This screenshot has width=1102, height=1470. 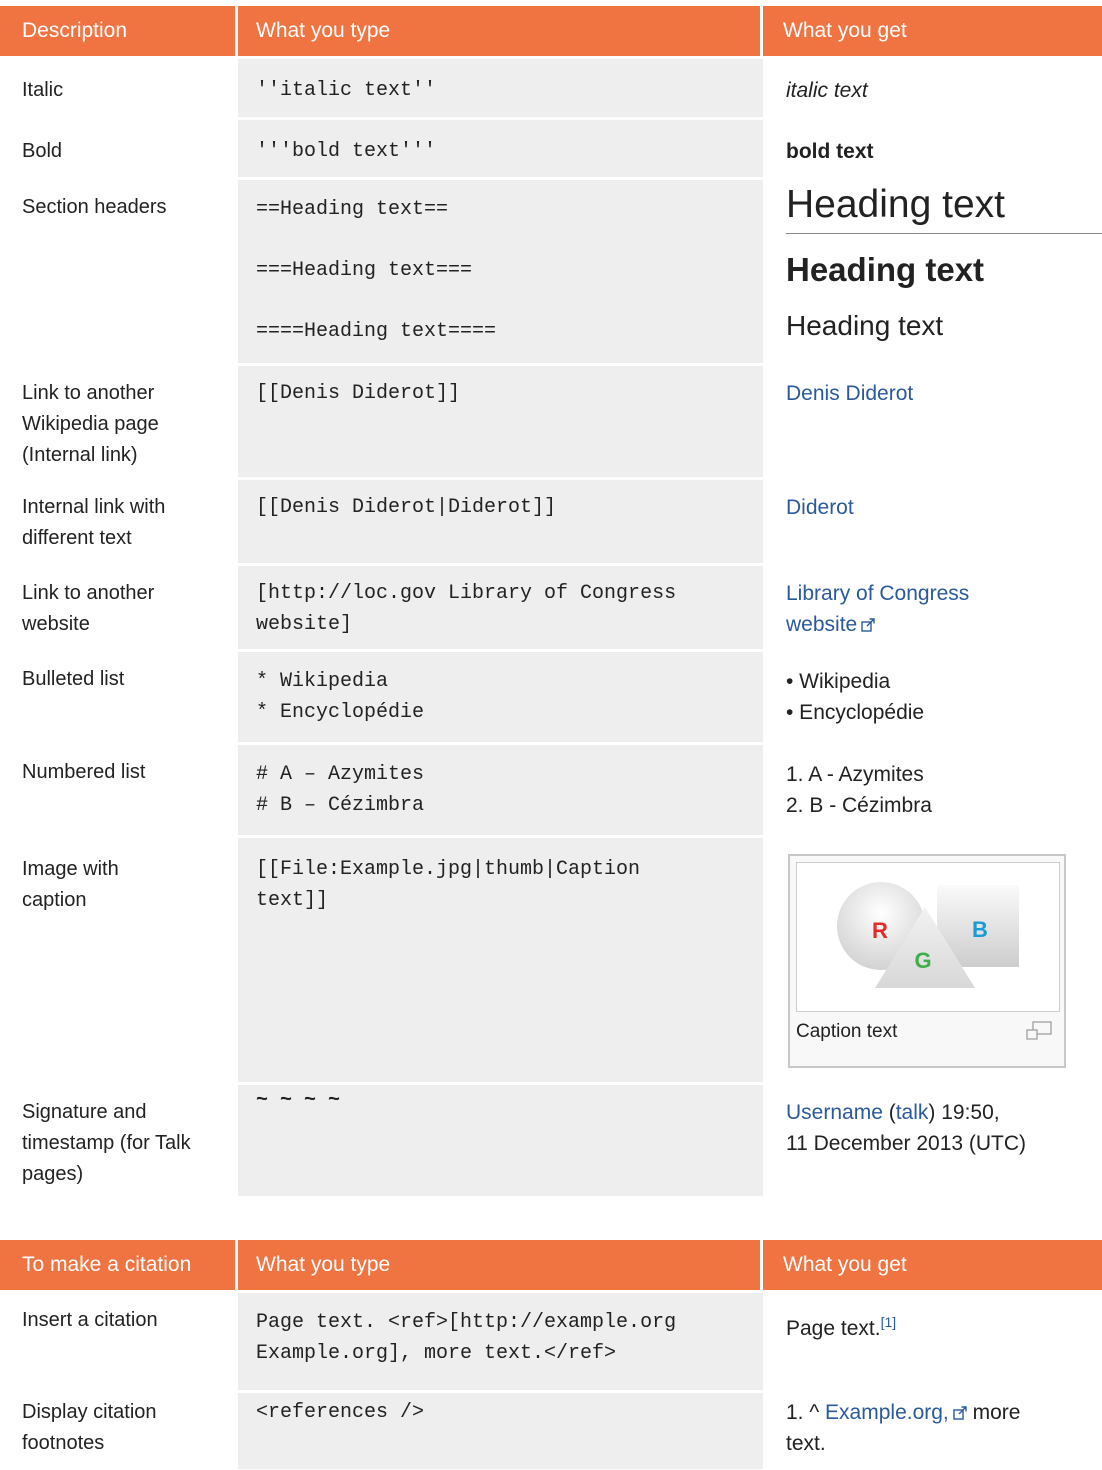 What do you see at coordinates (70, 869) in the screenshot?
I see `desc-line: Image with` at bounding box center [70, 869].